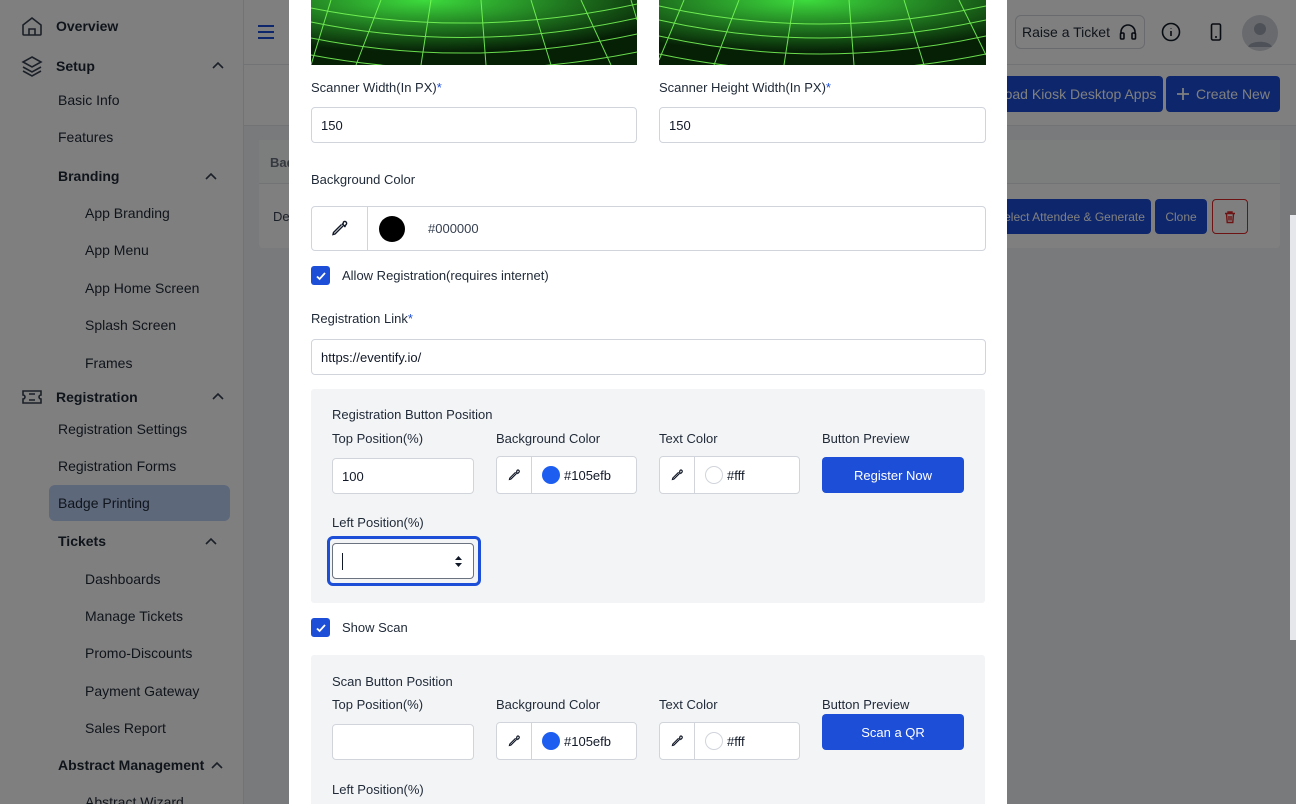 The image size is (1296, 804). What do you see at coordinates (822, 125) in the screenshot?
I see `scanner-height-input: 150` at bounding box center [822, 125].